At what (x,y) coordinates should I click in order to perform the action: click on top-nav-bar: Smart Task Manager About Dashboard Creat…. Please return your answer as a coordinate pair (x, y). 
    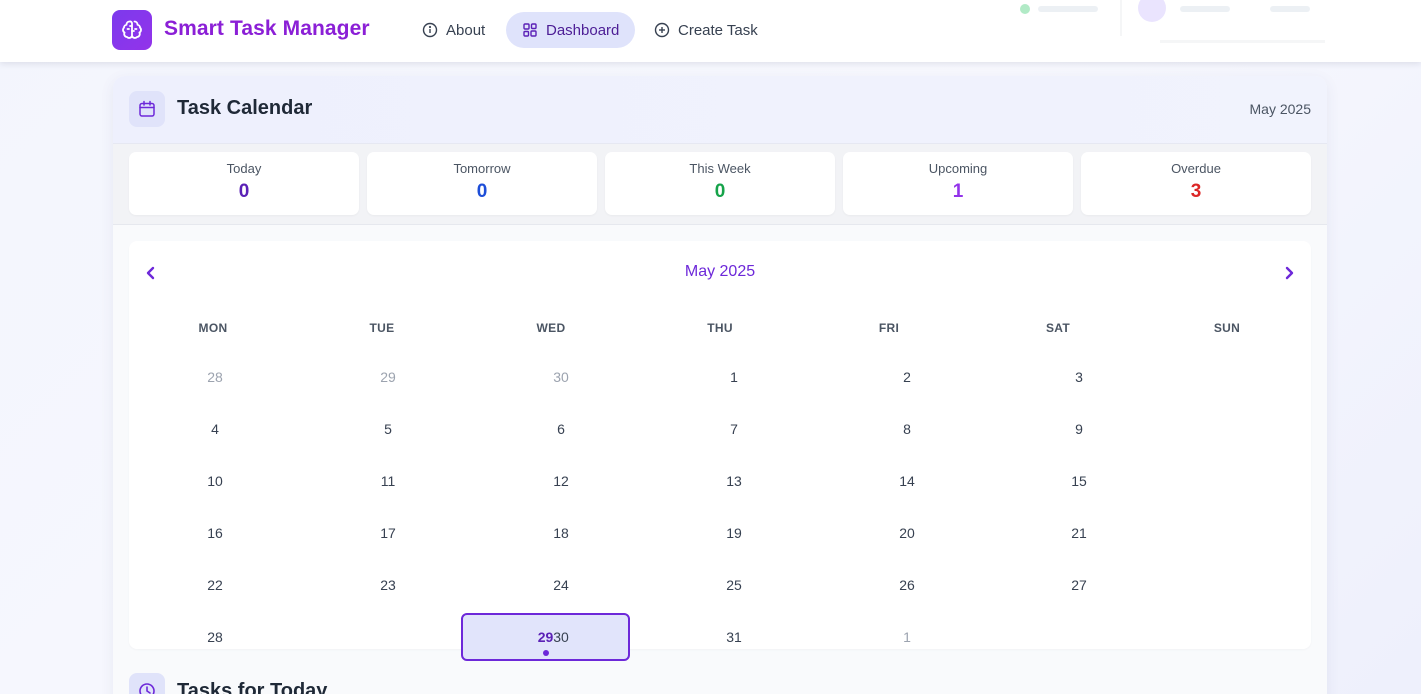
    Looking at the image, I should click on (710, 31).